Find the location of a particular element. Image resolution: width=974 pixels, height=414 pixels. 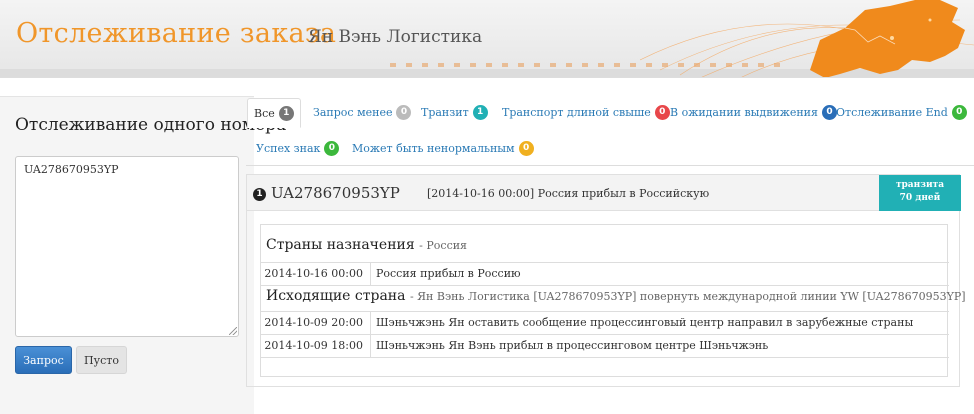

status-badge: транзита 70 дней is located at coordinates (920, 193).